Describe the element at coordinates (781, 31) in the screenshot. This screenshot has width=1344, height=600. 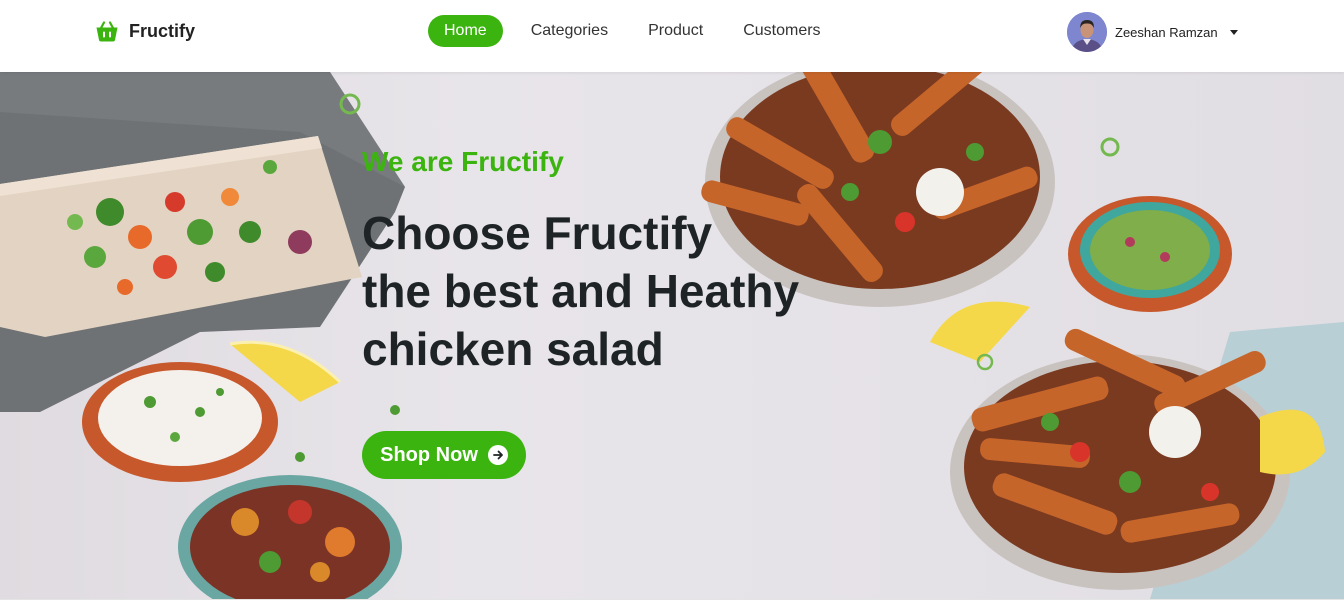
I see `nav-item-customers: Customers` at that location.